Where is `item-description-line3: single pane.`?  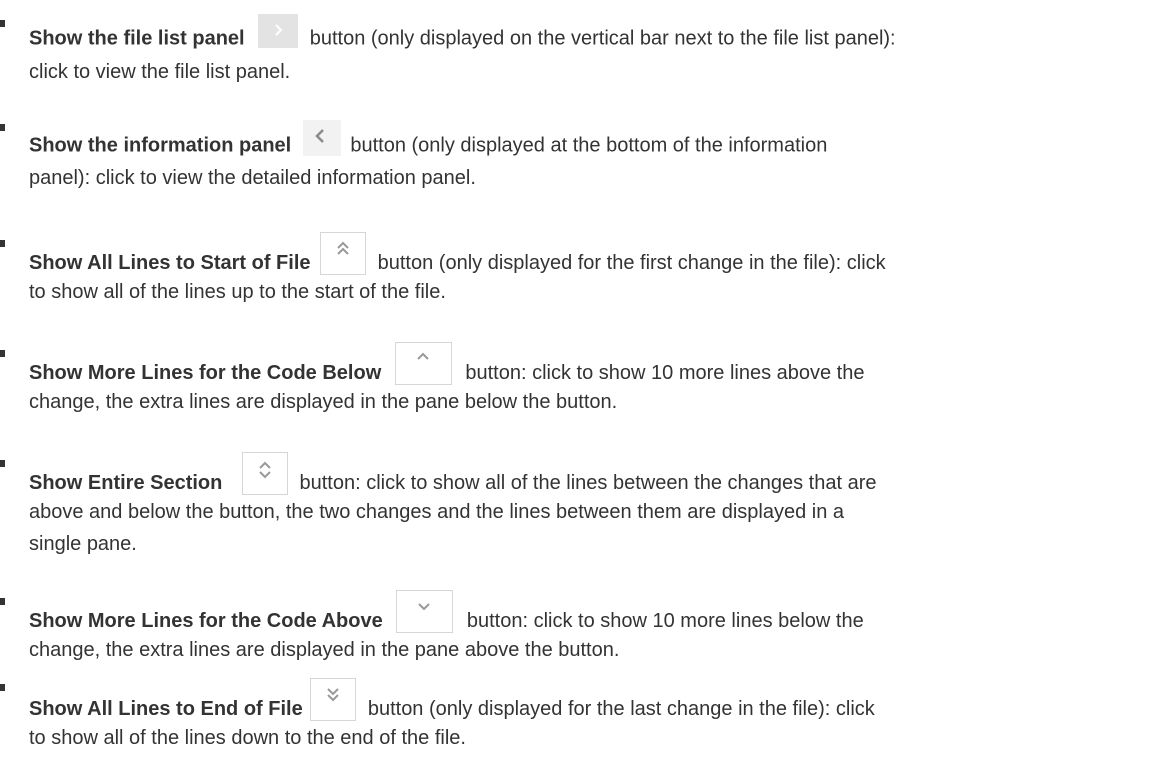 item-description-line3: single pane. is located at coordinates (83, 544).